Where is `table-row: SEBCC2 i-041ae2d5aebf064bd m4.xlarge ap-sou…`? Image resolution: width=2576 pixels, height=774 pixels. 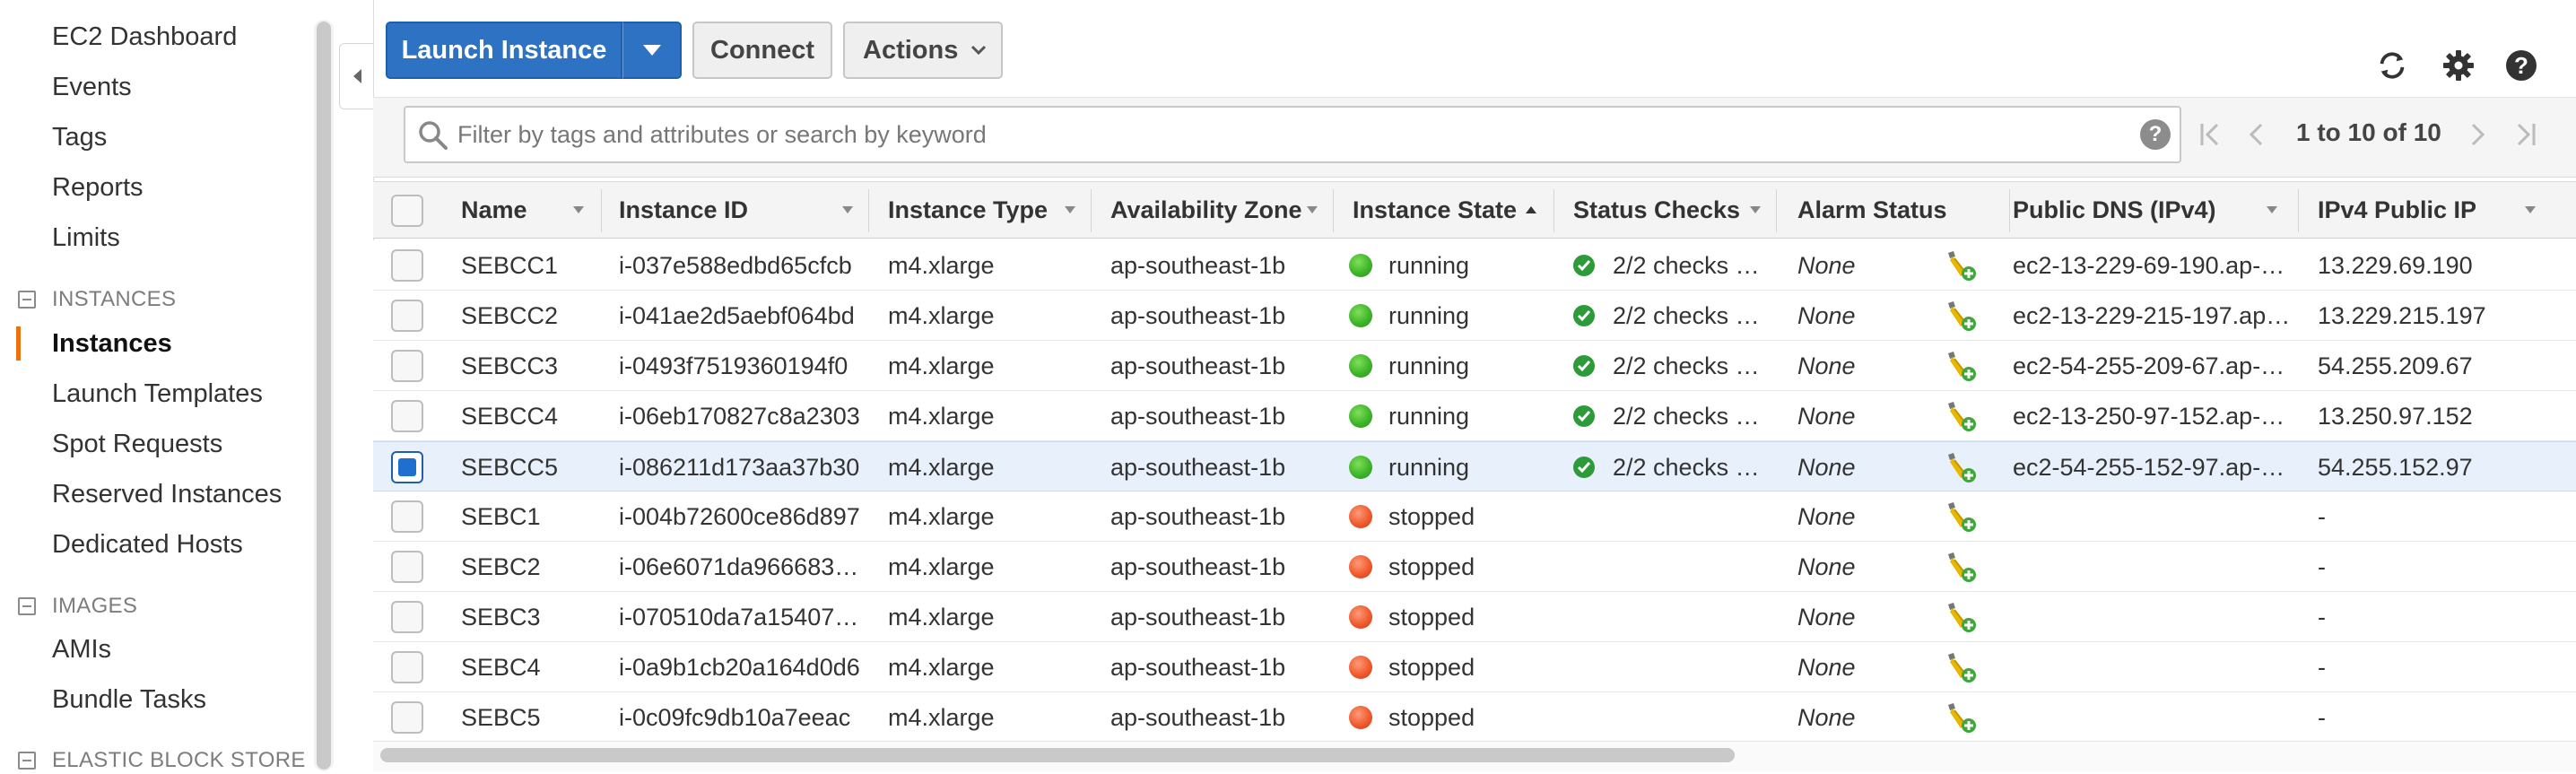
table-row: SEBCC2 i-041ae2d5aebf064bd m4.xlarge ap-sou… is located at coordinates (1474, 316).